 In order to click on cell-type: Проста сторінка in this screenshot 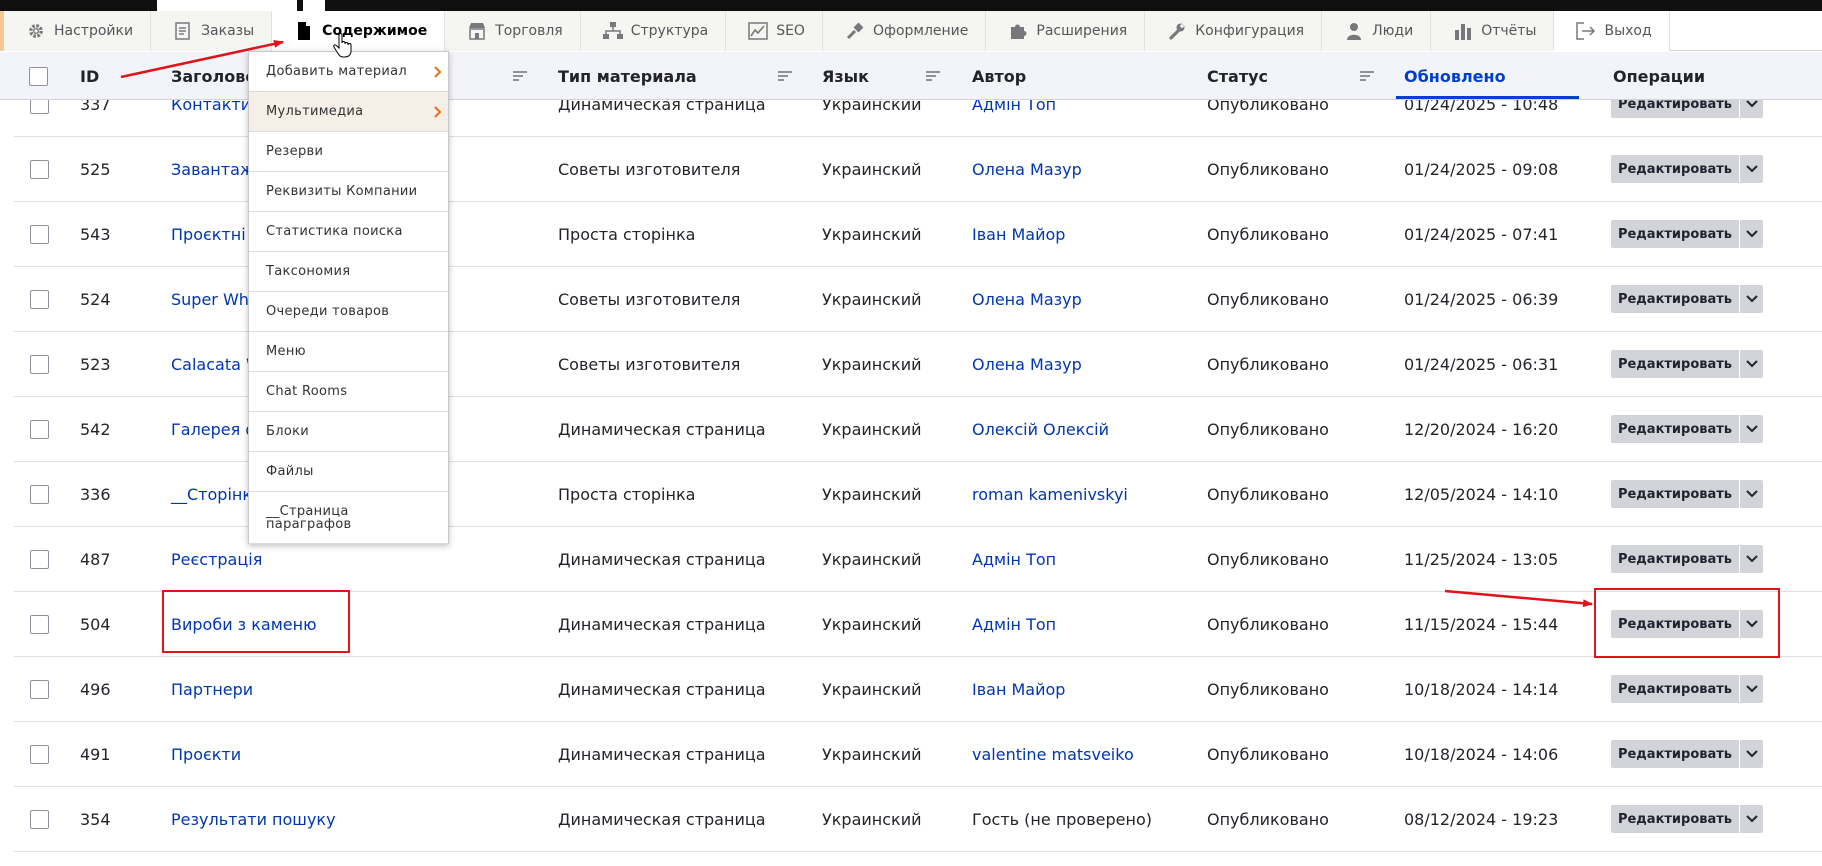, I will do `click(627, 234)`.